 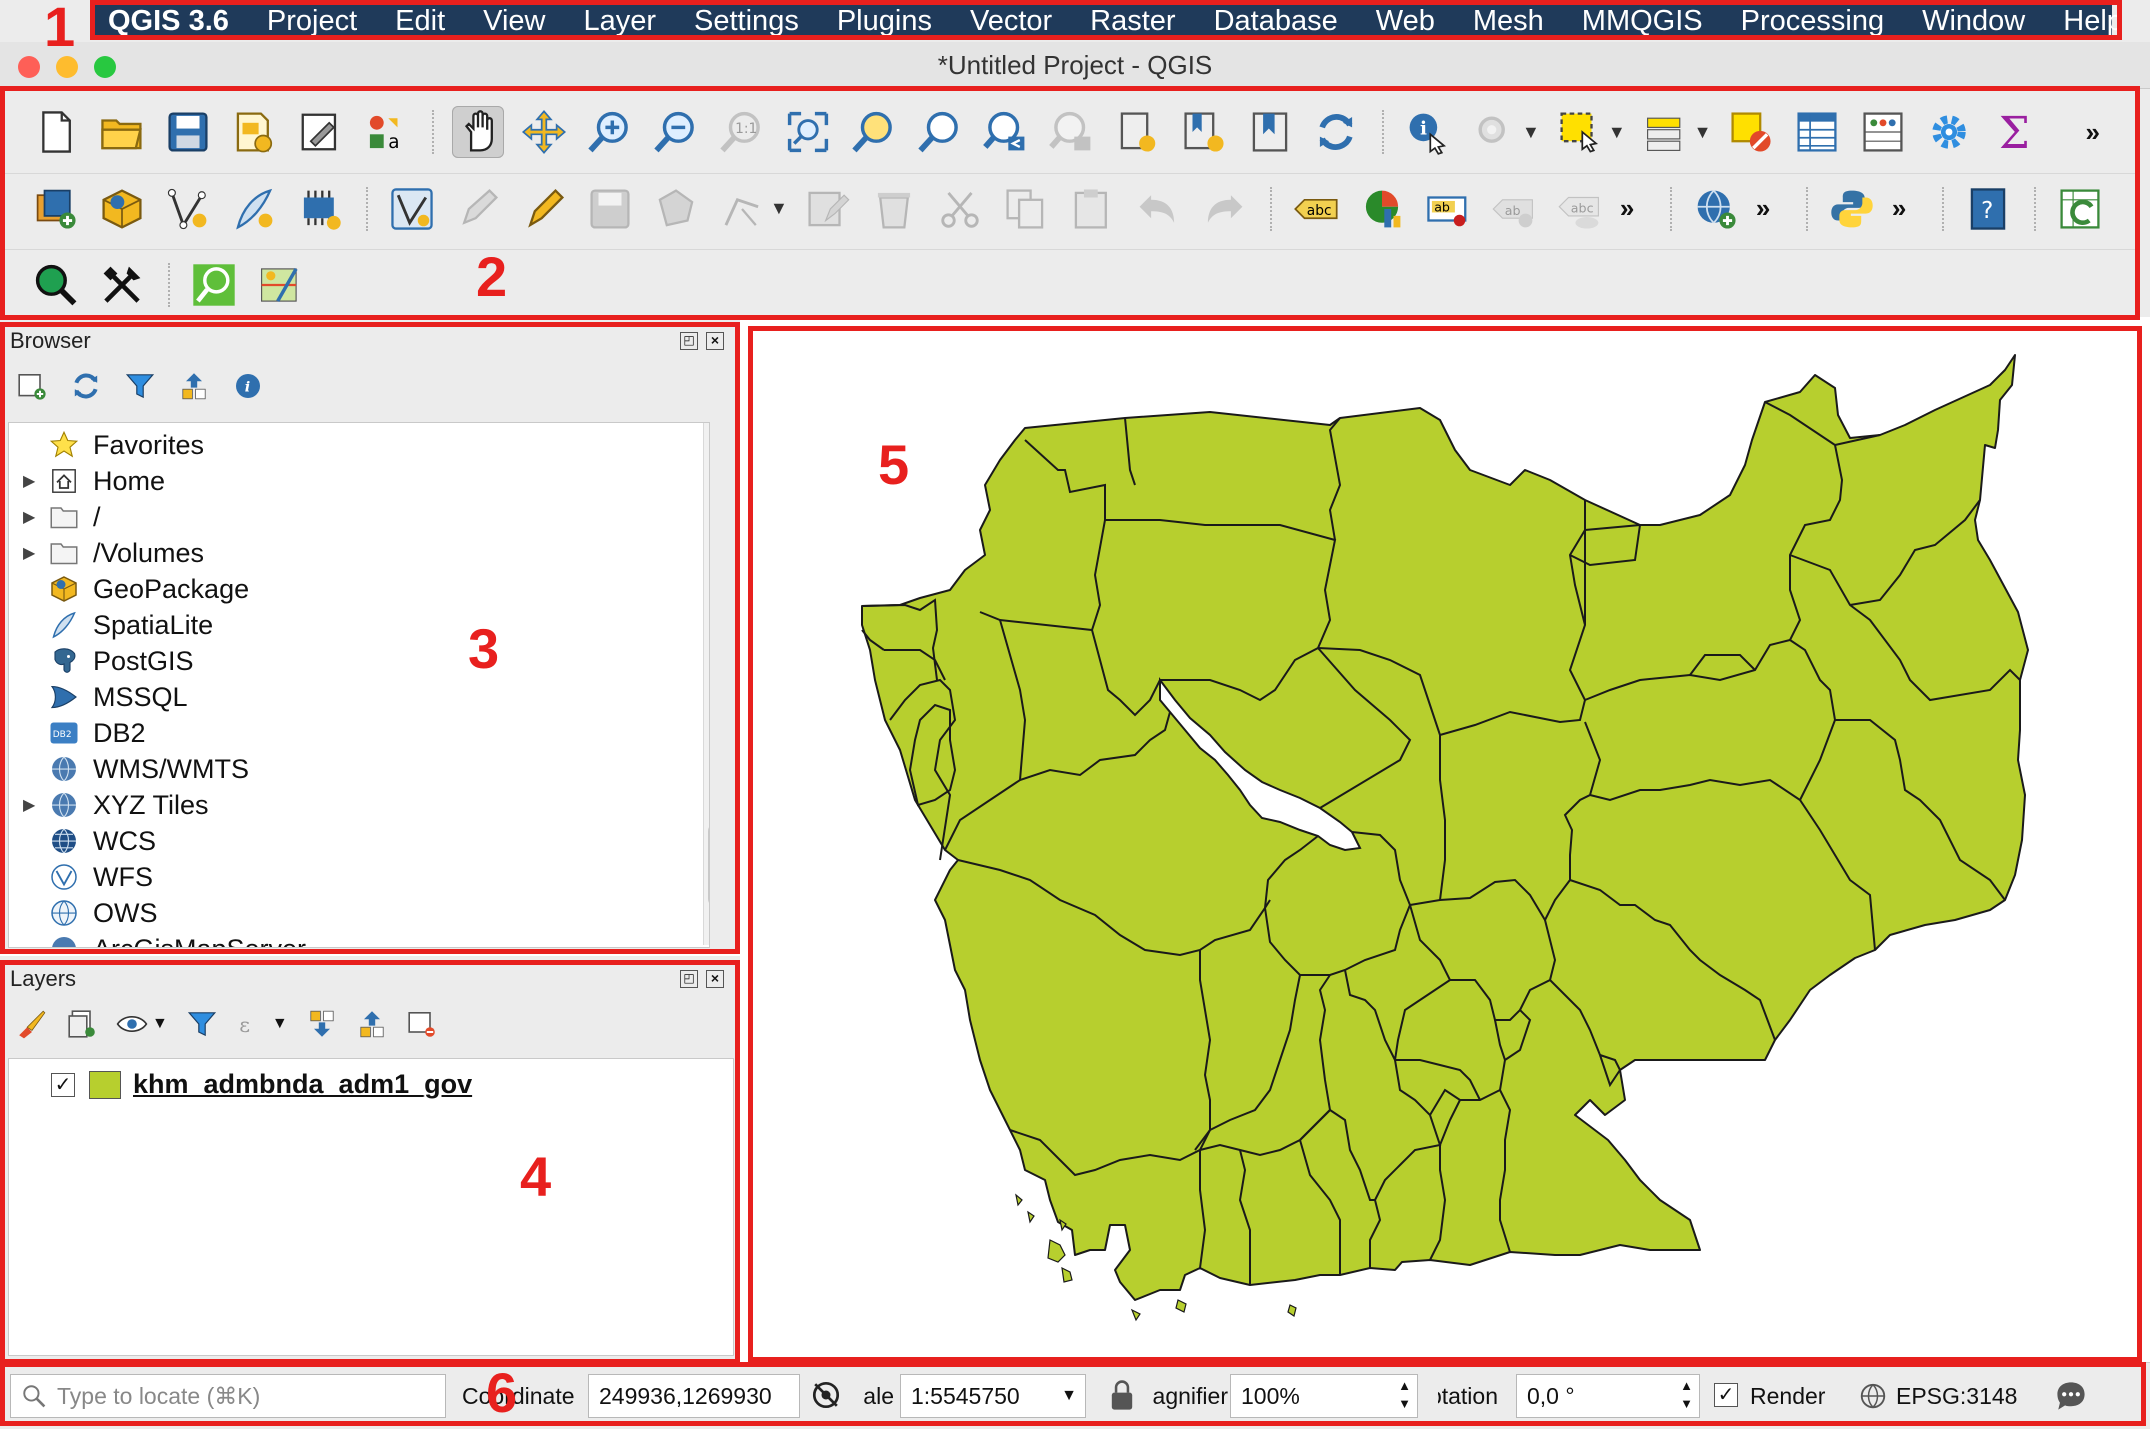 What do you see at coordinates (420, 21) in the screenshot?
I see `menu-edit: Edit` at bounding box center [420, 21].